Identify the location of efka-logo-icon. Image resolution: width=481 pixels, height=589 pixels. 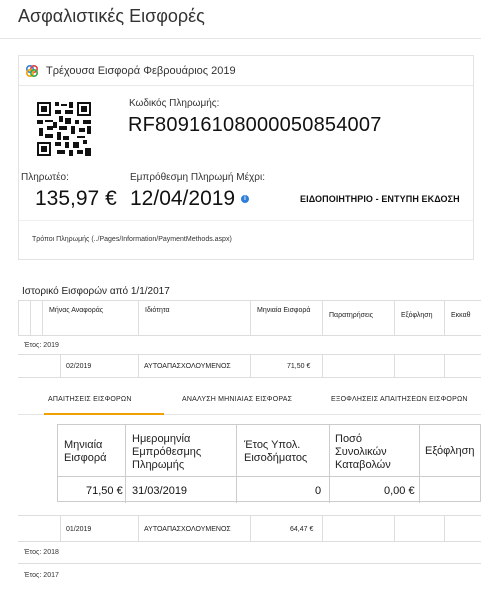
(32, 71).